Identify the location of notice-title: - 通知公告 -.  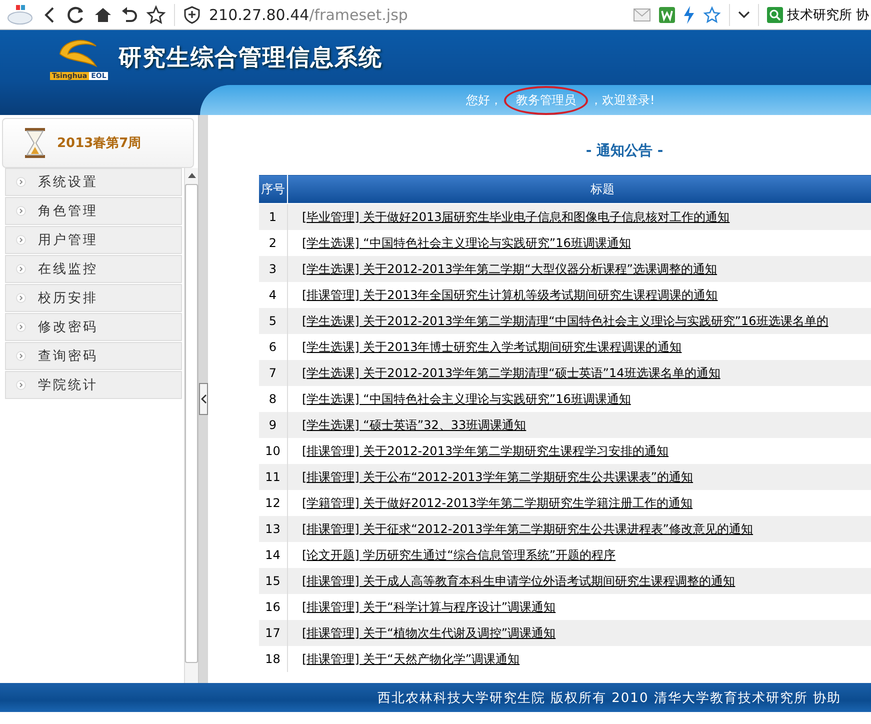
(624, 151).